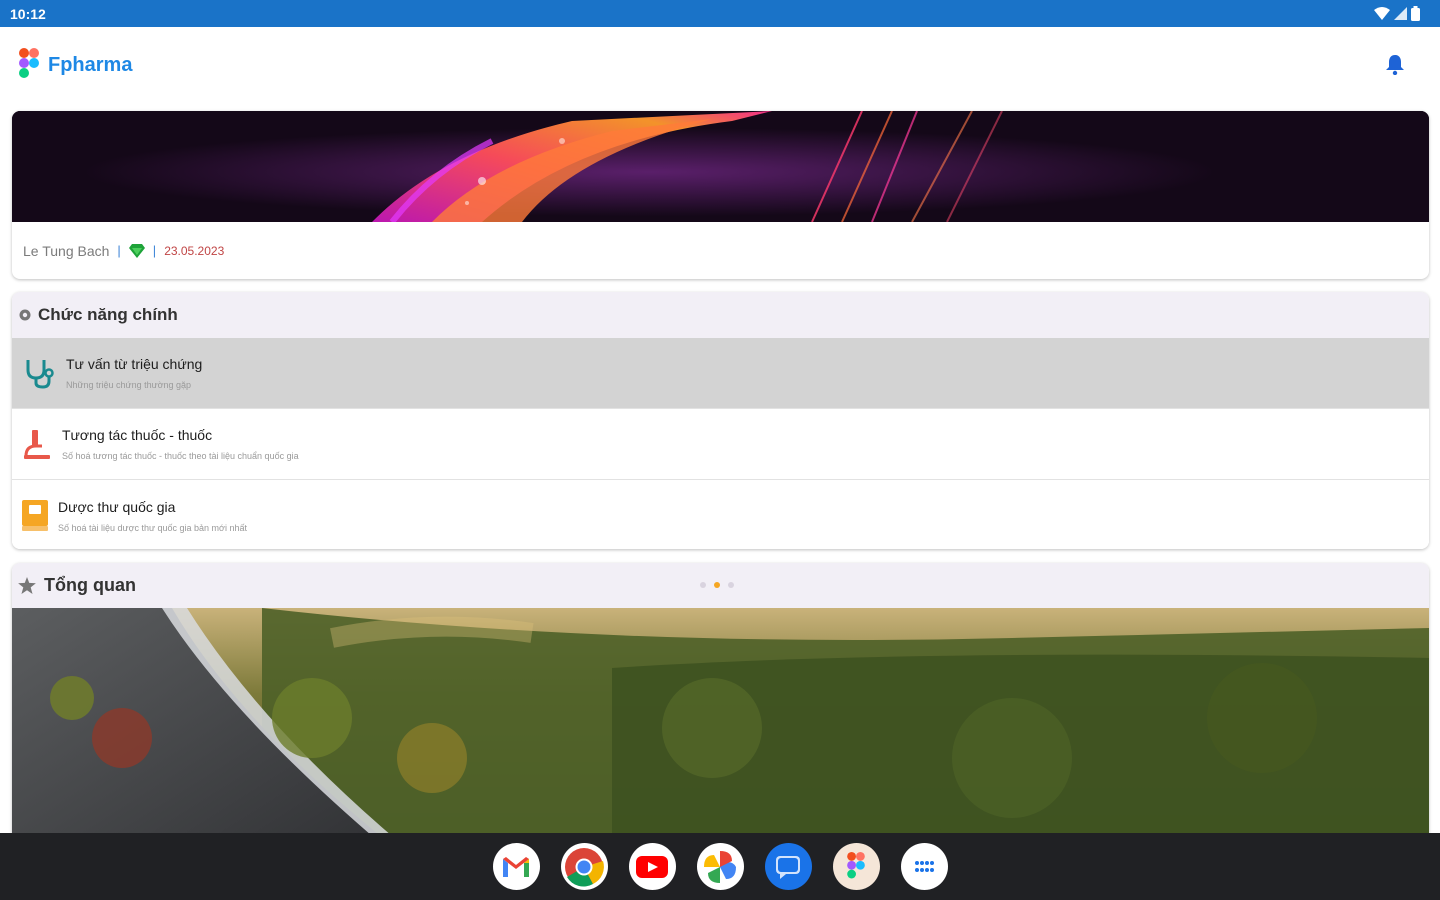  What do you see at coordinates (90, 64) in the screenshot?
I see `app-title: Fpharma` at bounding box center [90, 64].